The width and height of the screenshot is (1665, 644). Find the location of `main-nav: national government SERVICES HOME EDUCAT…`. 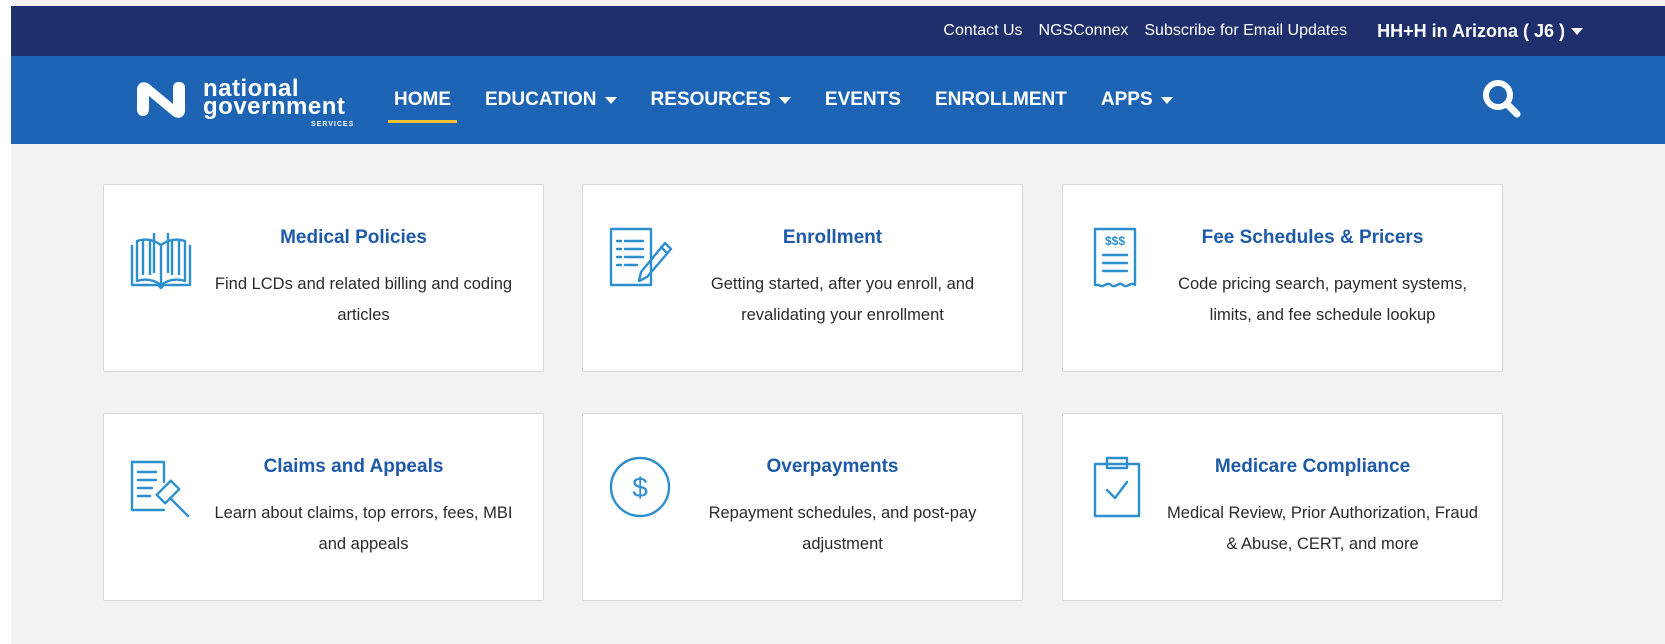

main-nav: national government SERVICES HOME EDUCAT… is located at coordinates (838, 100).